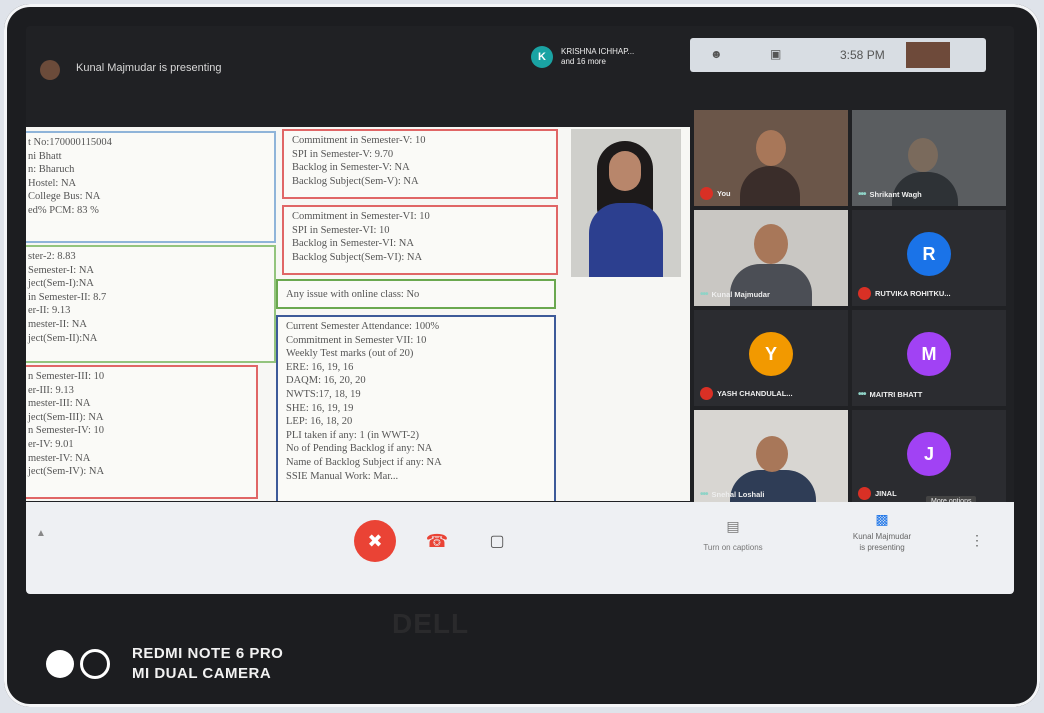 The height and width of the screenshot is (713, 1044). I want to click on participant-name: MAITRI BHATT, so click(896, 394).